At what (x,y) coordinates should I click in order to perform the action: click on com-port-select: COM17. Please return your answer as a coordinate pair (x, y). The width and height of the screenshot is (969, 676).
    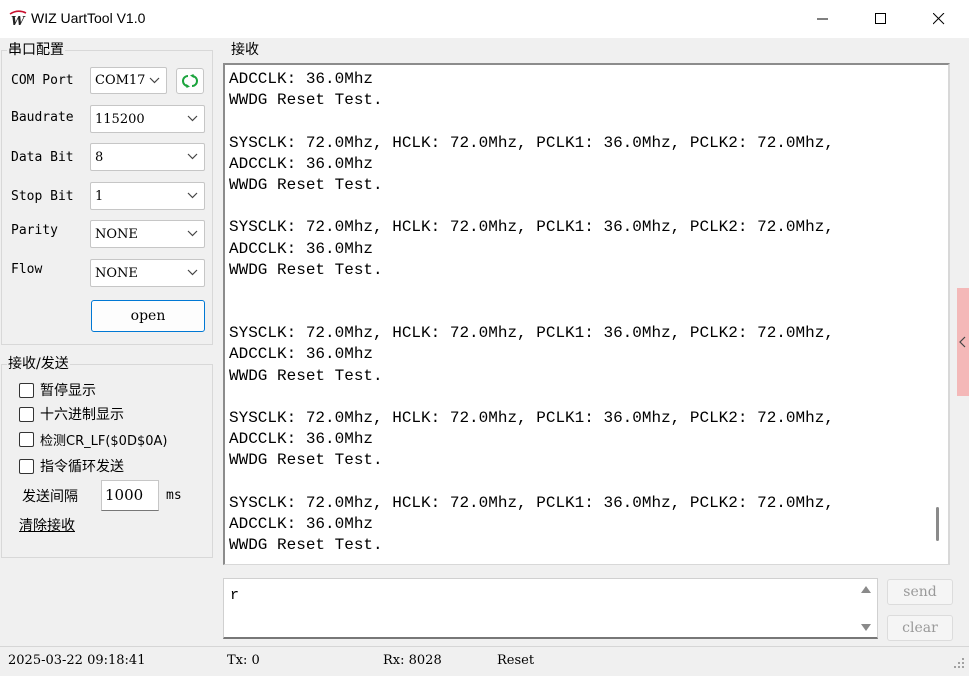
    Looking at the image, I should click on (128, 80).